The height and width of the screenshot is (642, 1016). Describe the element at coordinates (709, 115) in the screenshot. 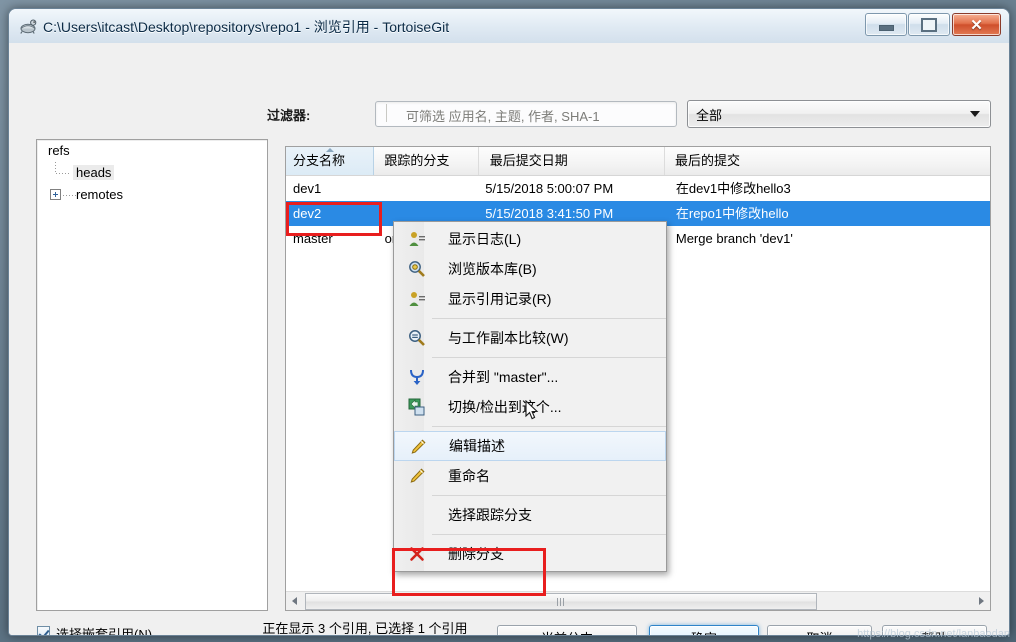

I see `filter-scope-value: 全部` at that location.